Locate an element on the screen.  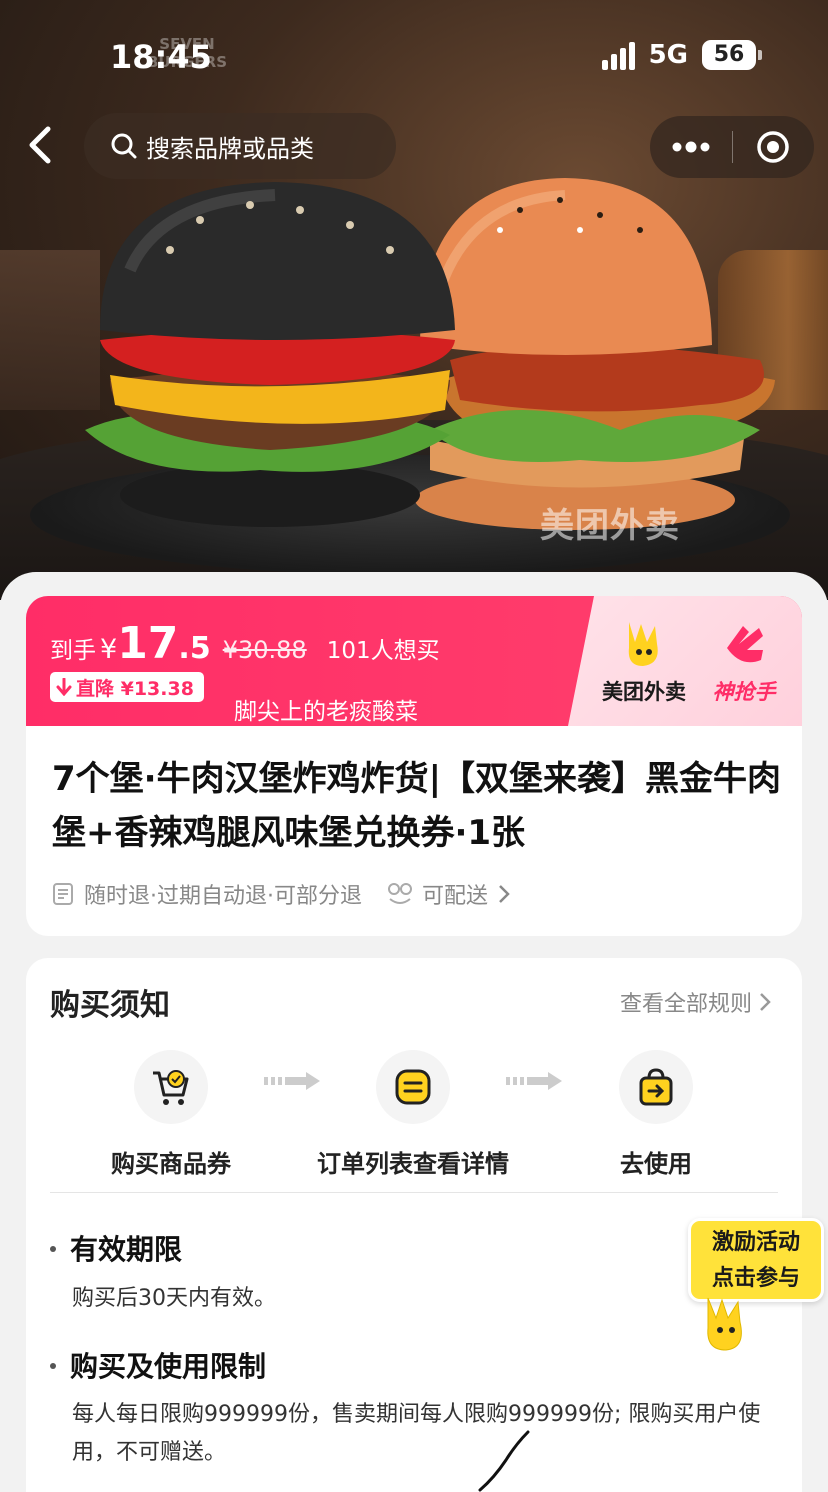
shenqiangshou-brand-text: 神抢手 is located at coordinates (744, 692).